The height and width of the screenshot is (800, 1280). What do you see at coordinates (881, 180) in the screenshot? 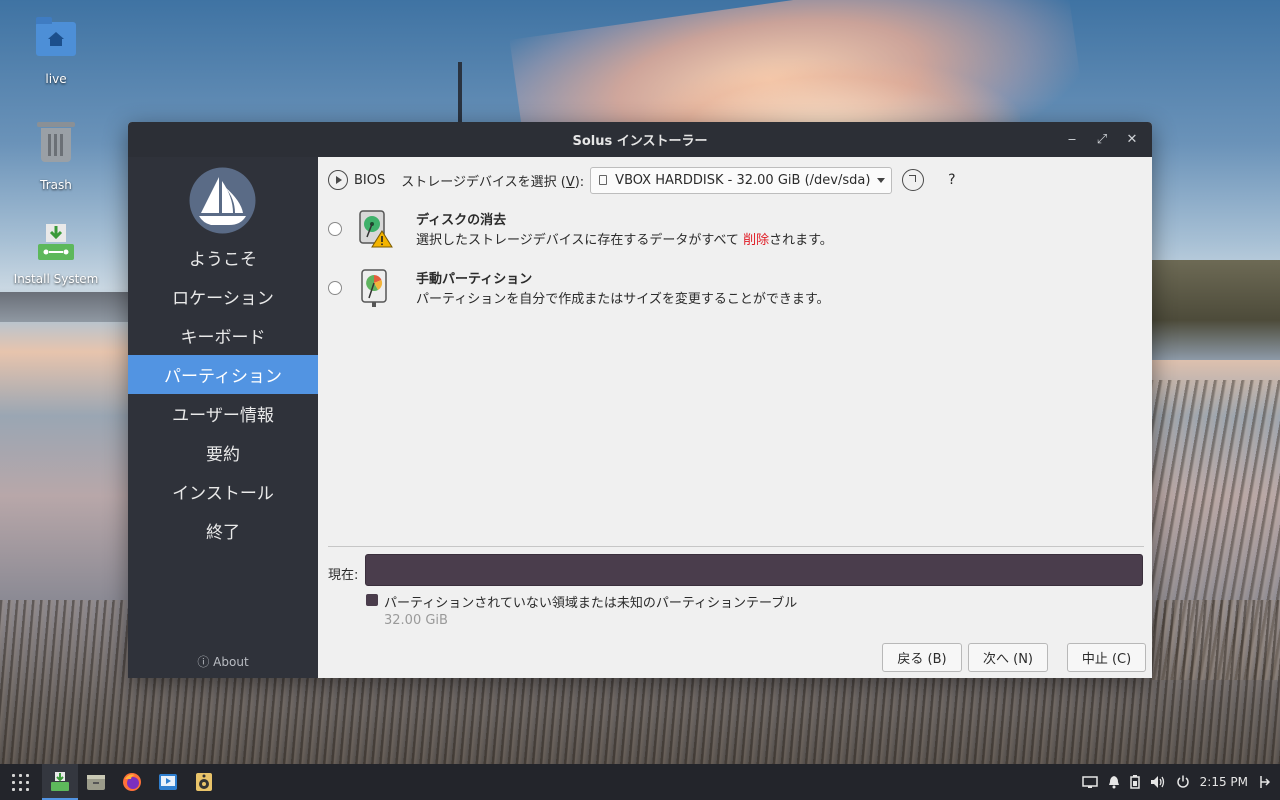
I see `chevron-down-icon` at bounding box center [881, 180].